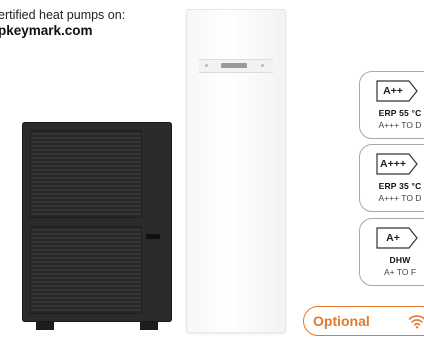 This screenshot has width=424, height=340. I want to click on certification-heading: ertified heat pumps on: pkeymark.com, so click(100, 23).